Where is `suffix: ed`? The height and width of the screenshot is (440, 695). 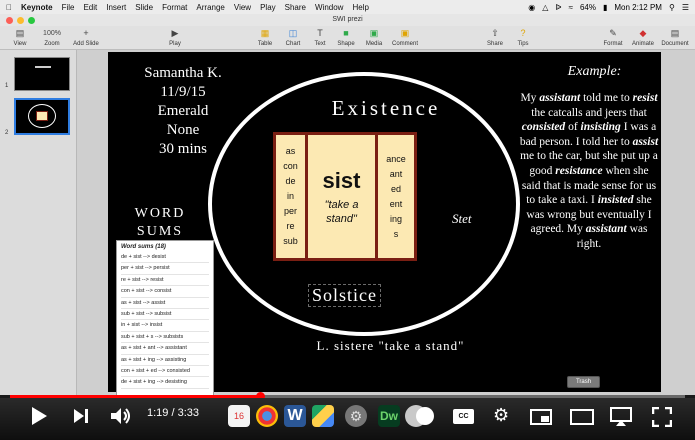 suffix: ed is located at coordinates (395, 188).